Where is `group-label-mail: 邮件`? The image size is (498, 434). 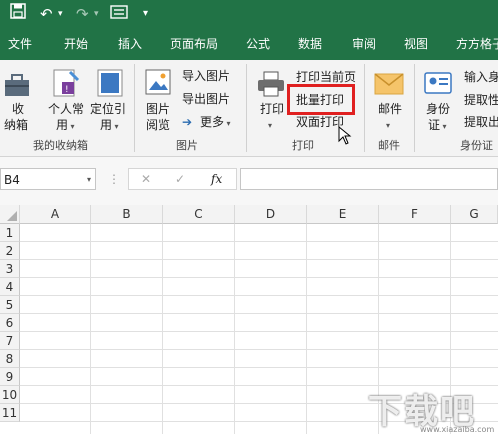 group-label-mail: 邮件 is located at coordinates (389, 145).